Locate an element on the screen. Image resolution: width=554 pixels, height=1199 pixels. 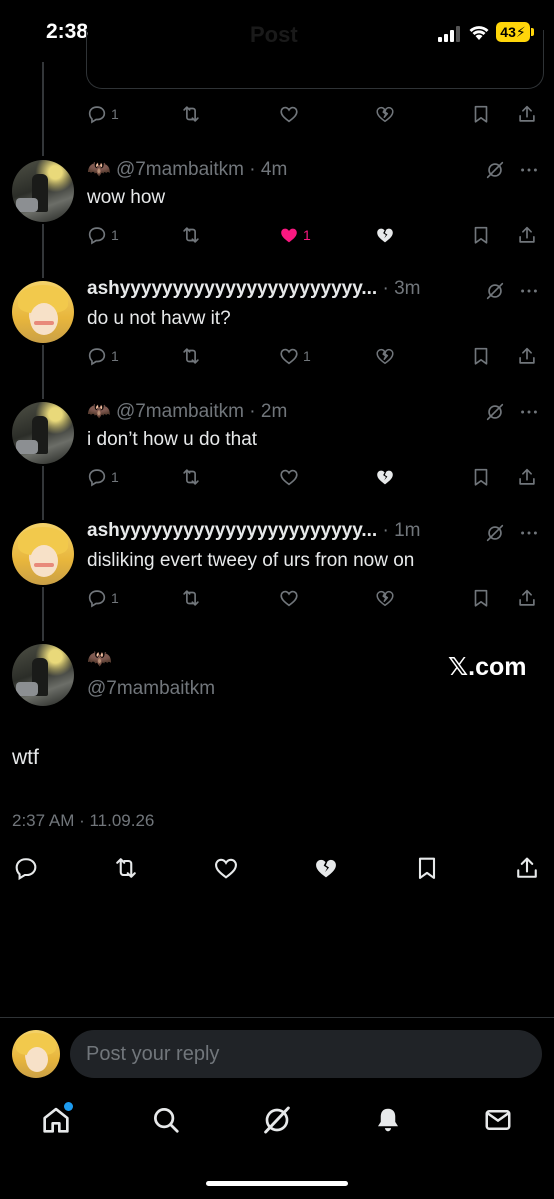
nav-grok is located at coordinates (277, 1120).